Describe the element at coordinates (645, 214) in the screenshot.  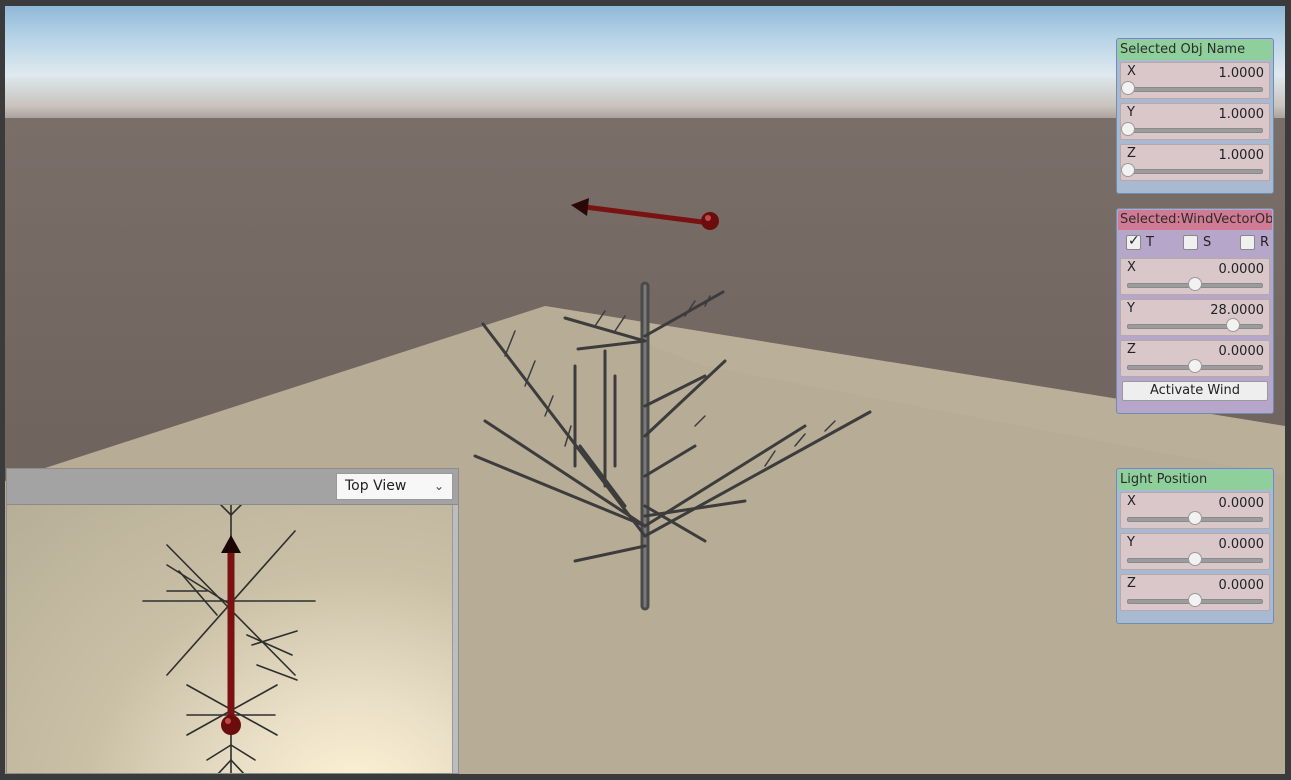
I see `wind-vector-arrow` at that location.